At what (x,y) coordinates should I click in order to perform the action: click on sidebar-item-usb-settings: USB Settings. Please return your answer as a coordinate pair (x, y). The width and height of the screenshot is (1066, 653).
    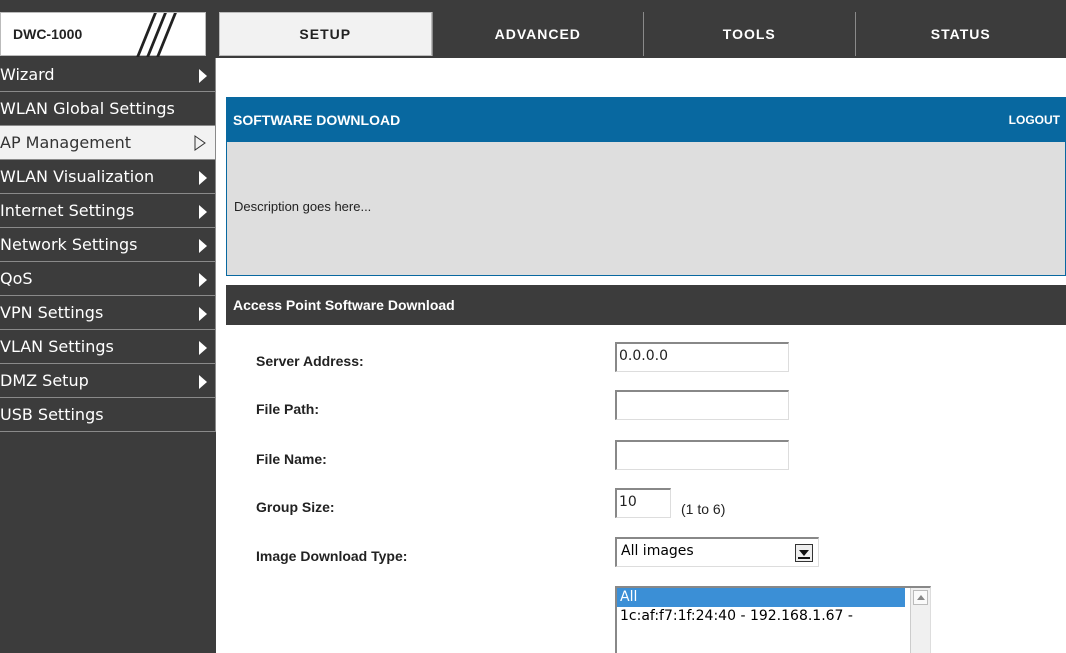
    Looking at the image, I should click on (108, 415).